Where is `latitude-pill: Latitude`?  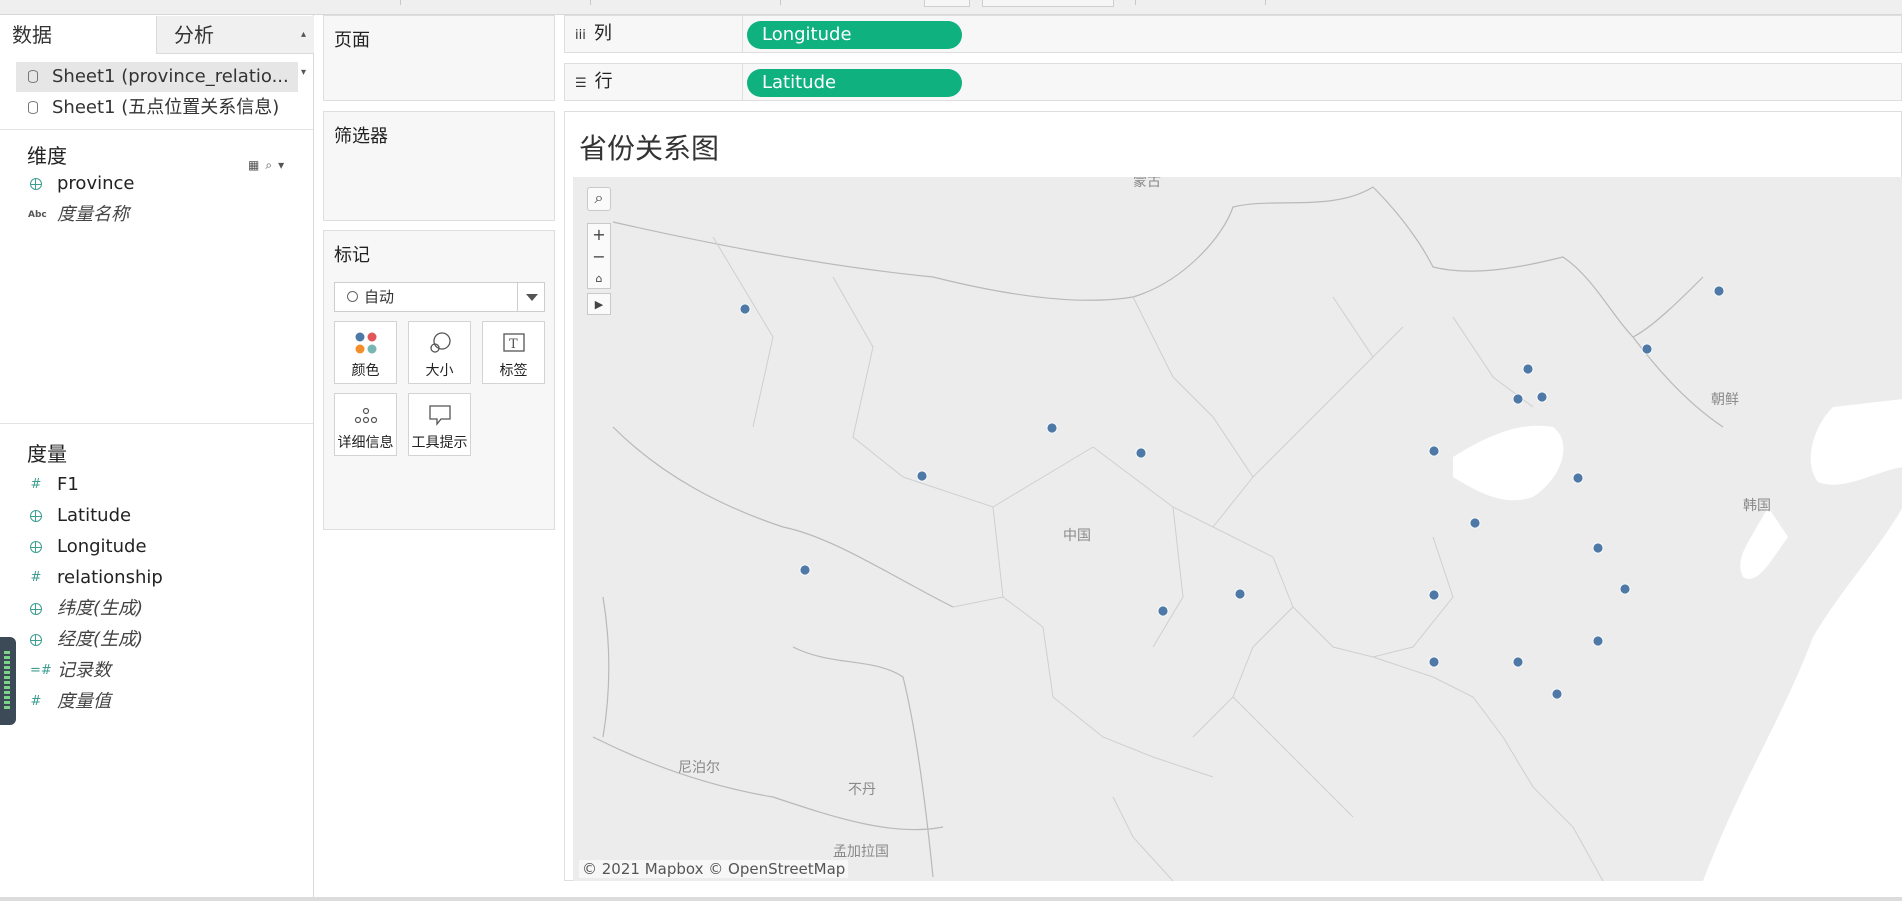 latitude-pill: Latitude is located at coordinates (854, 83).